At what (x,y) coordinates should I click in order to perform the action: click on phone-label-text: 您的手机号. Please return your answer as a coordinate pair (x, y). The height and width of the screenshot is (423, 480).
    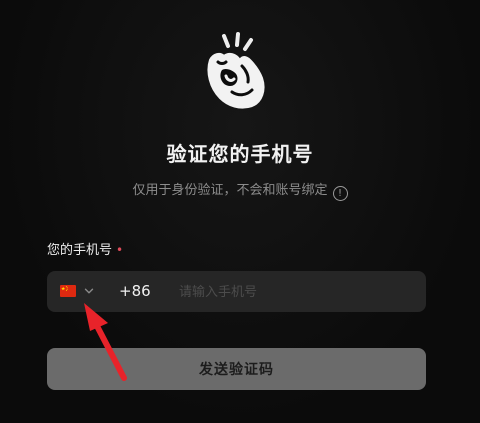
    Looking at the image, I should click on (80, 250).